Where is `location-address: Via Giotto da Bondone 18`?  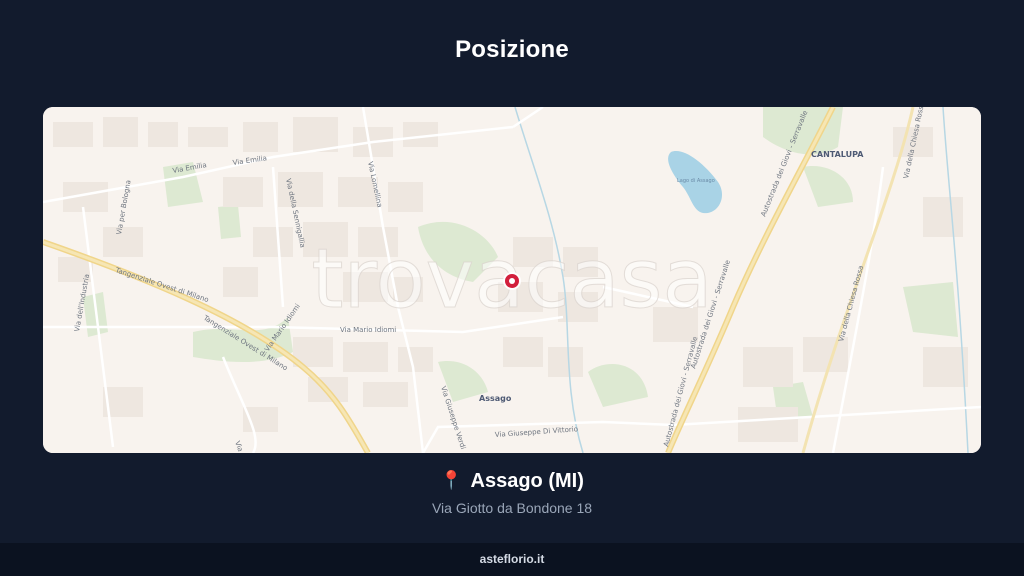 location-address: Via Giotto da Bondone 18 is located at coordinates (512, 508).